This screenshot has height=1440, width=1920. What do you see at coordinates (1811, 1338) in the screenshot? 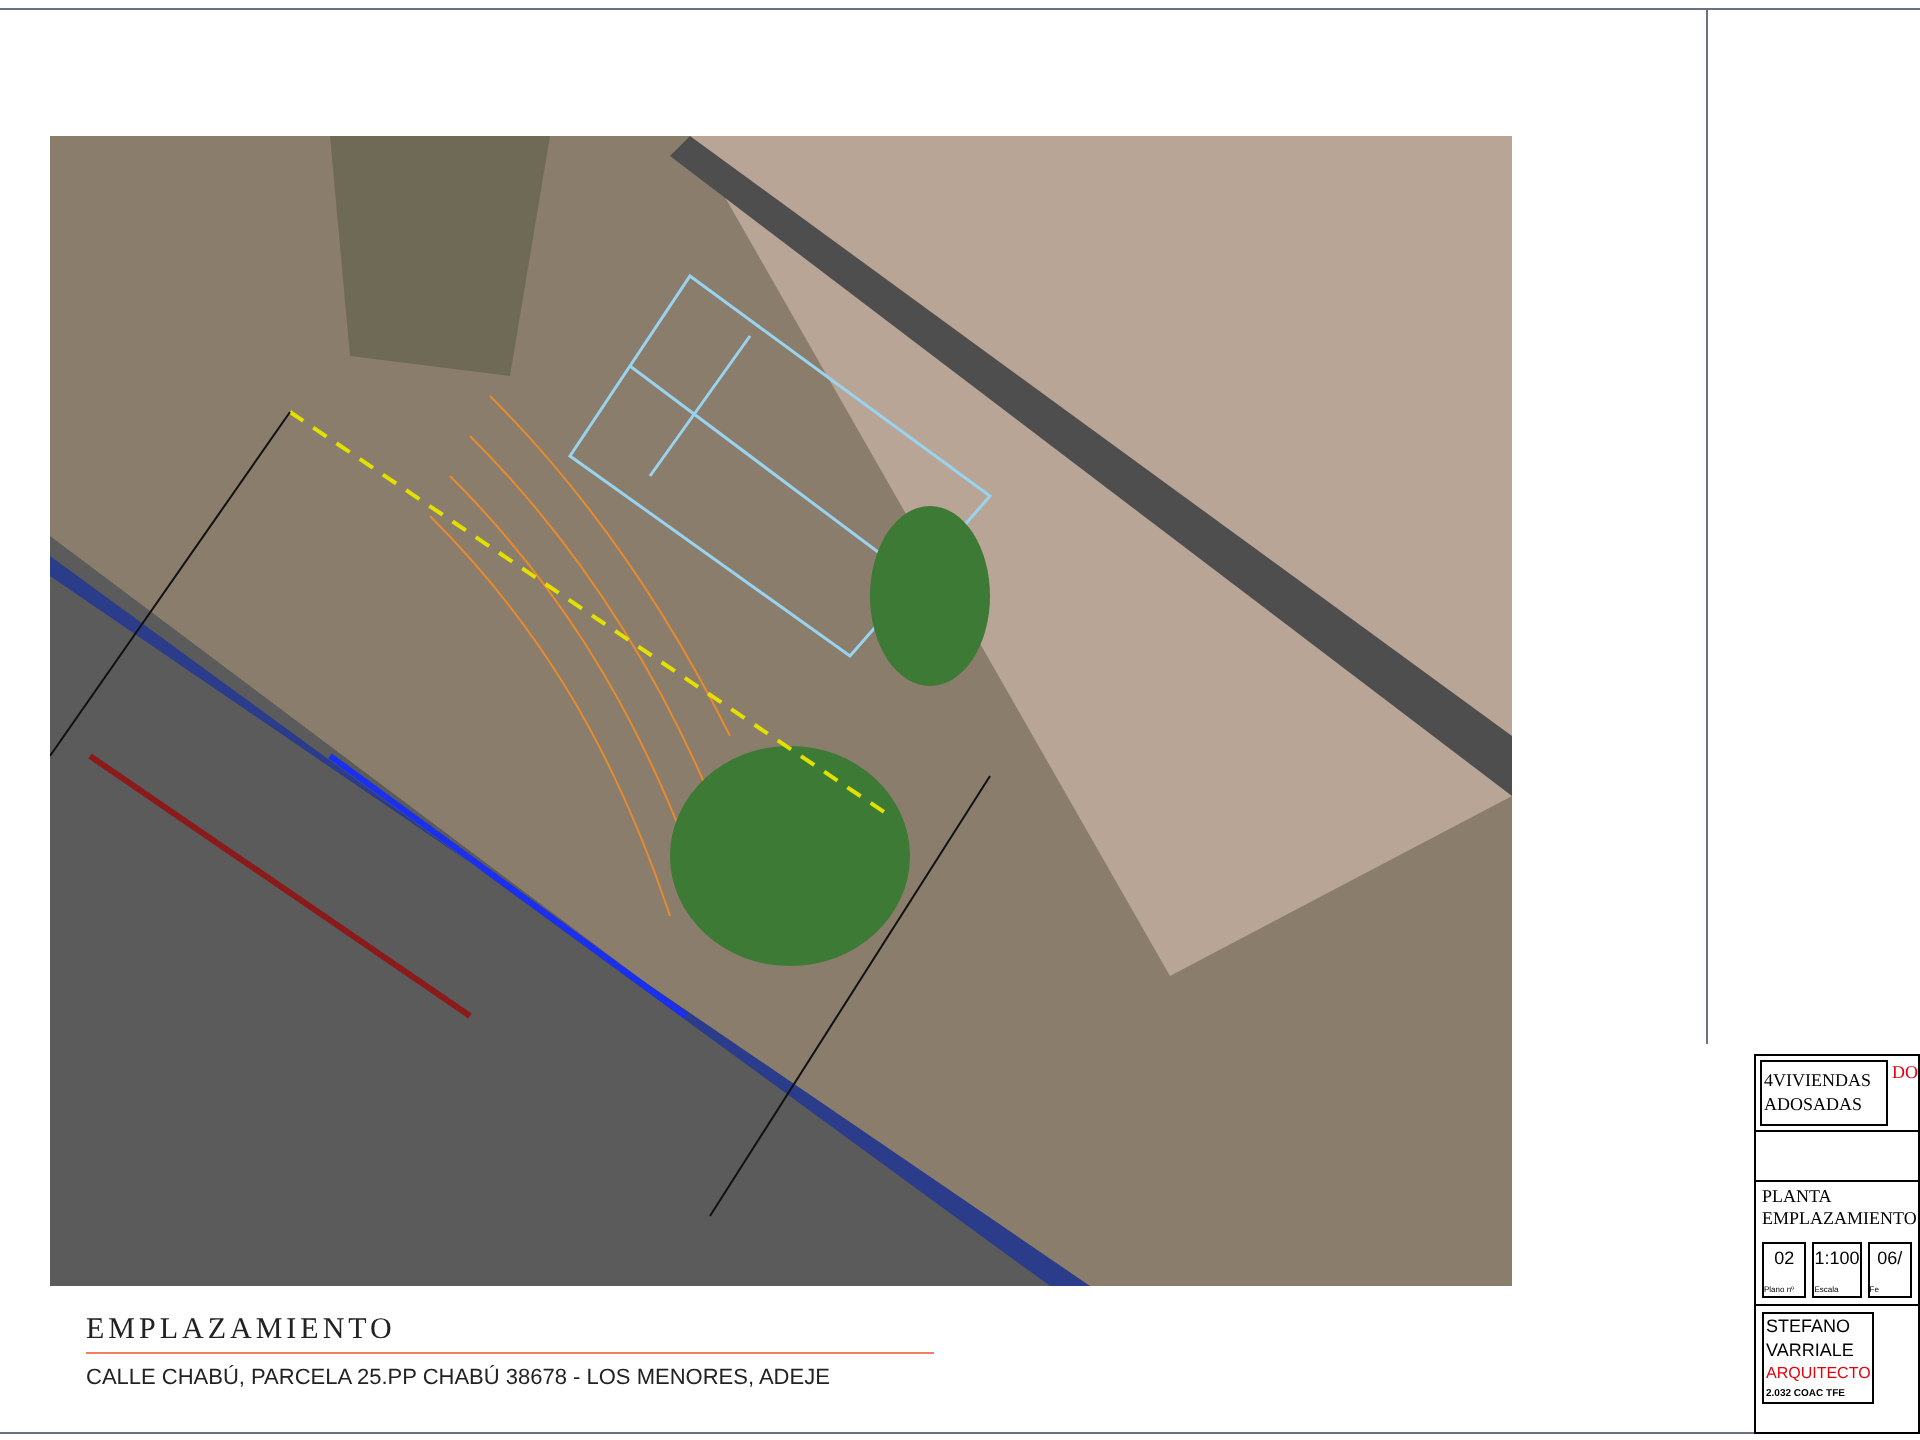
I see `architect-name: STEFANO VARRIALE` at bounding box center [1811, 1338].